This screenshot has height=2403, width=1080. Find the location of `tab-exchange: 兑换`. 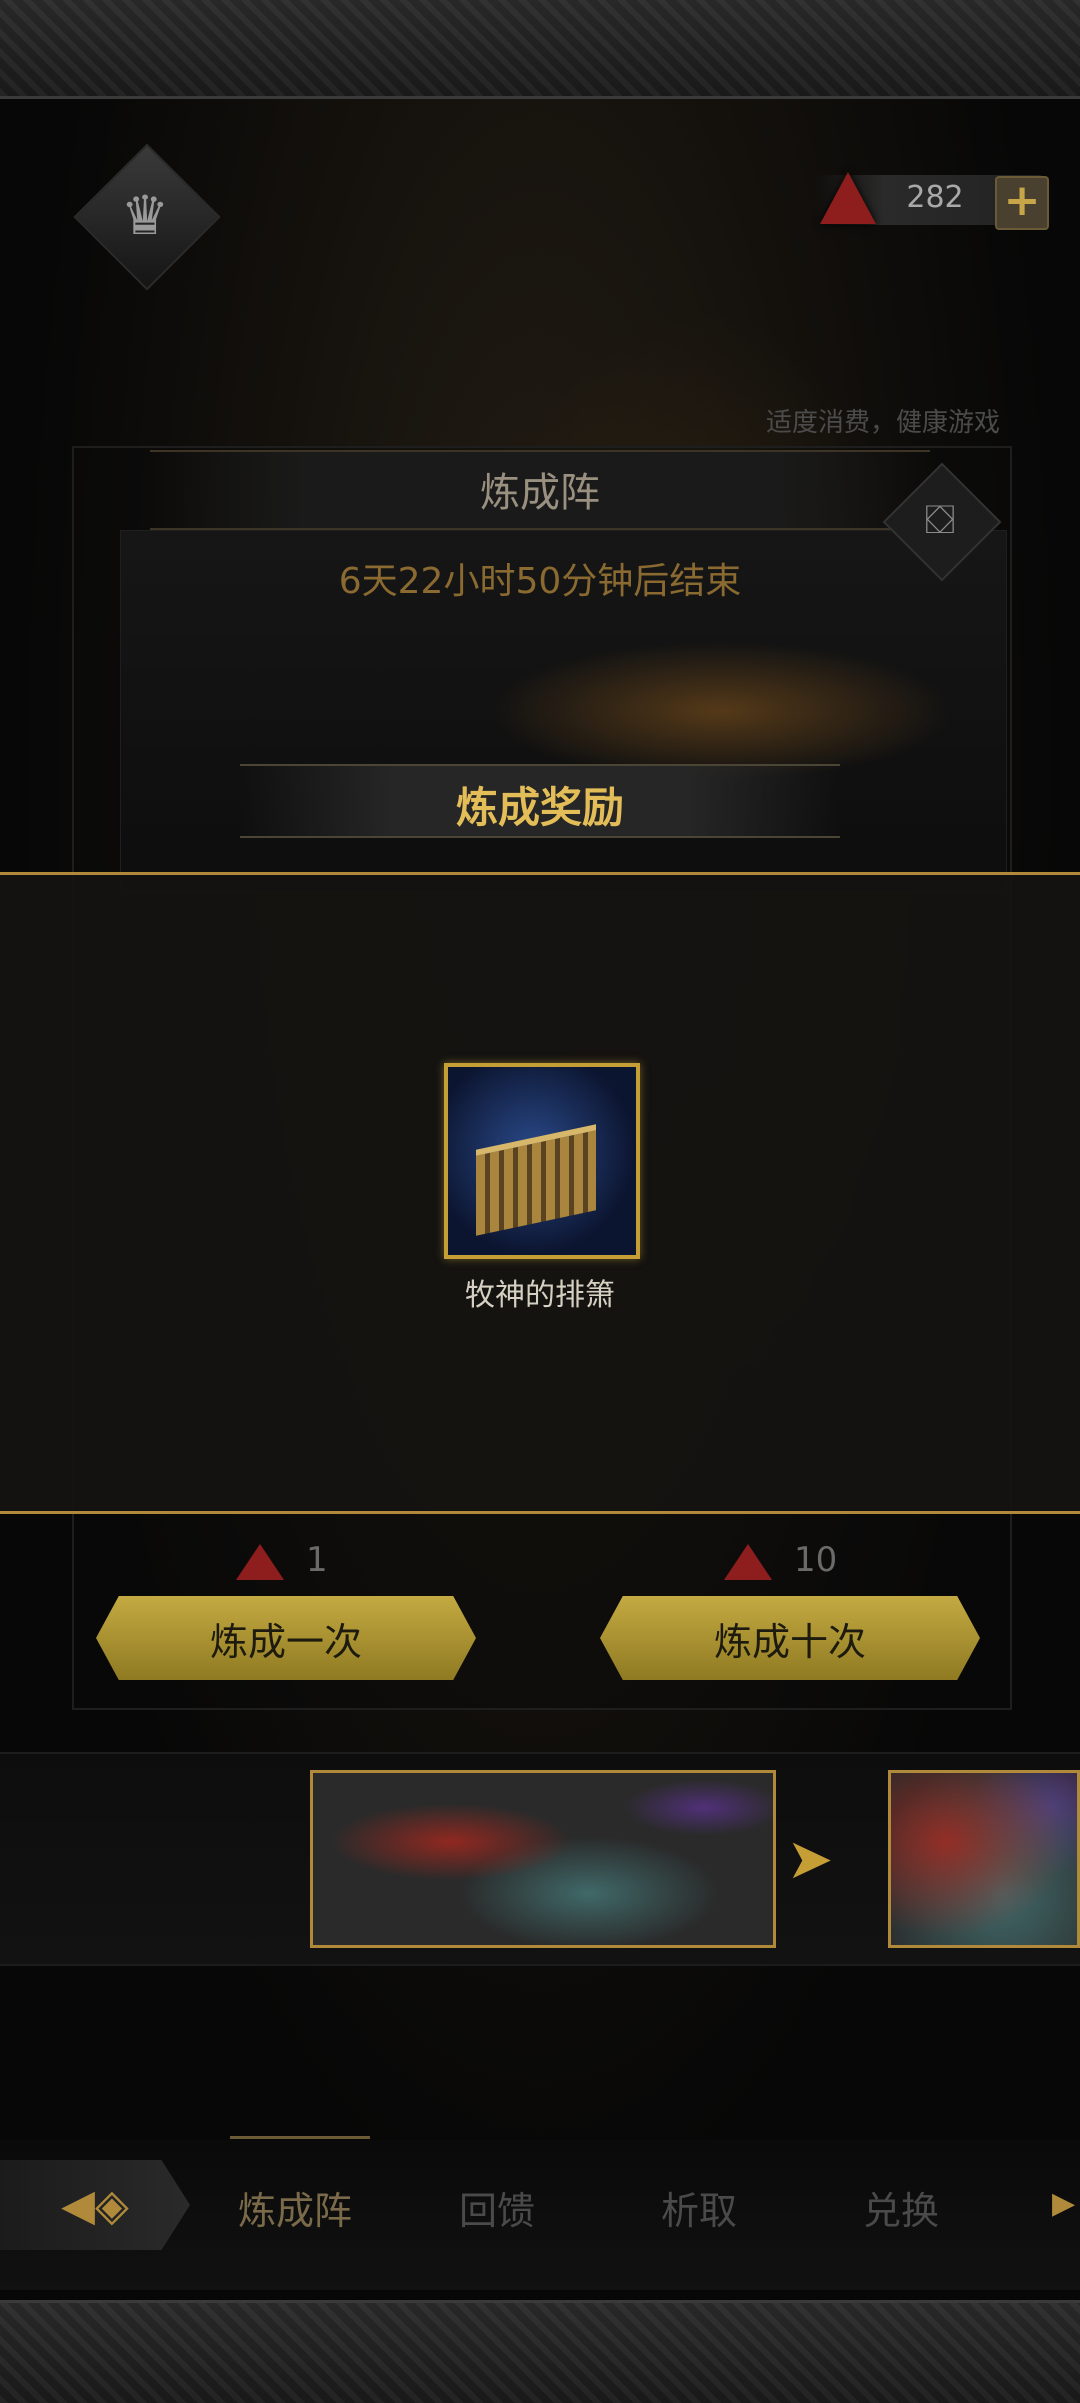

tab-exchange: 兑换 is located at coordinates (901, 2207).